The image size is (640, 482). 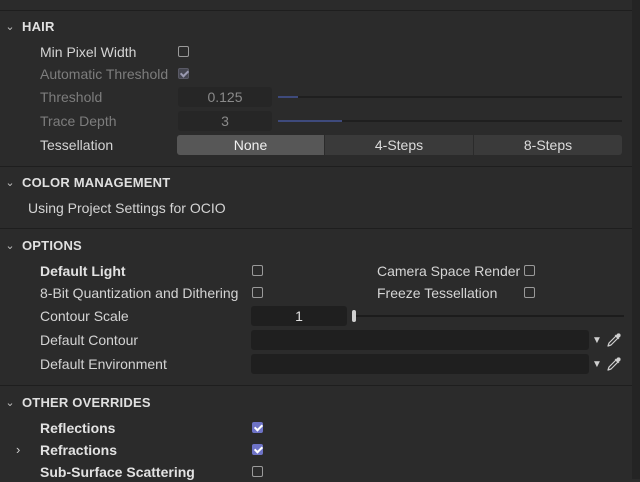 What do you see at coordinates (316, 10) in the screenshot?
I see `top-divider` at bounding box center [316, 10].